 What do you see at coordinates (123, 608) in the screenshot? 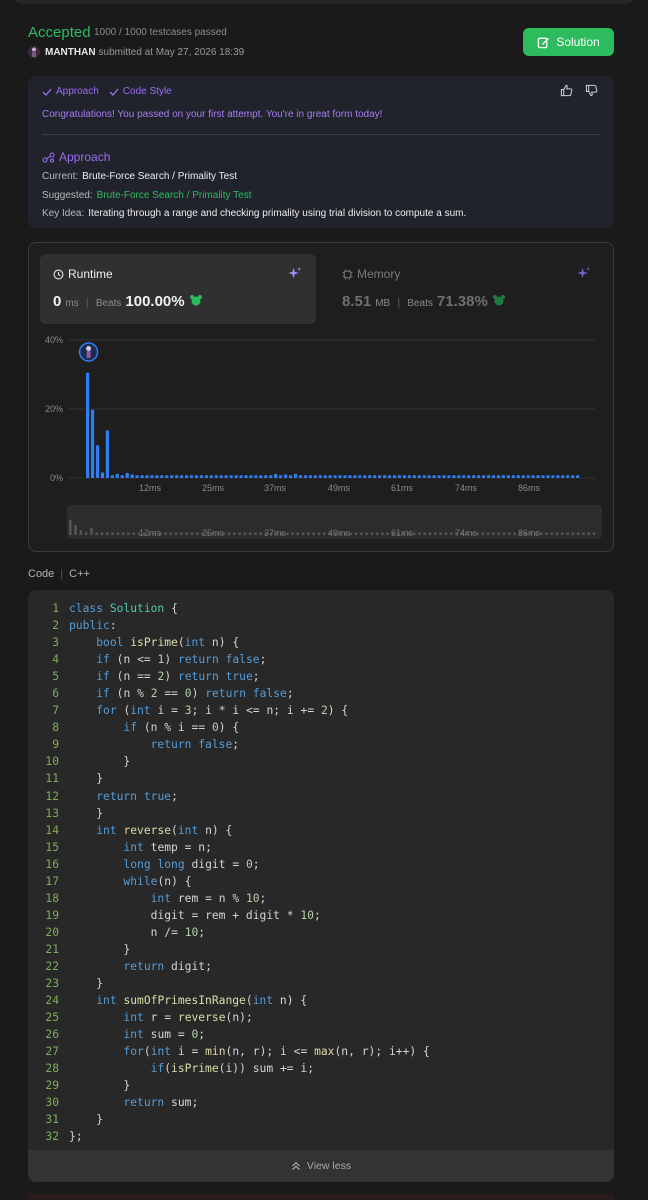
I see `code-text: class Solution {` at bounding box center [123, 608].